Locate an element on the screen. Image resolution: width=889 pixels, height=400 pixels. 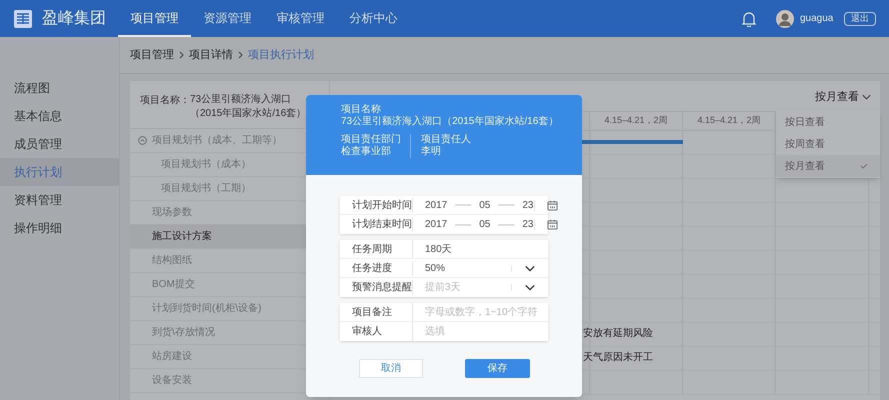
logout-button: 退出 is located at coordinates (860, 19).